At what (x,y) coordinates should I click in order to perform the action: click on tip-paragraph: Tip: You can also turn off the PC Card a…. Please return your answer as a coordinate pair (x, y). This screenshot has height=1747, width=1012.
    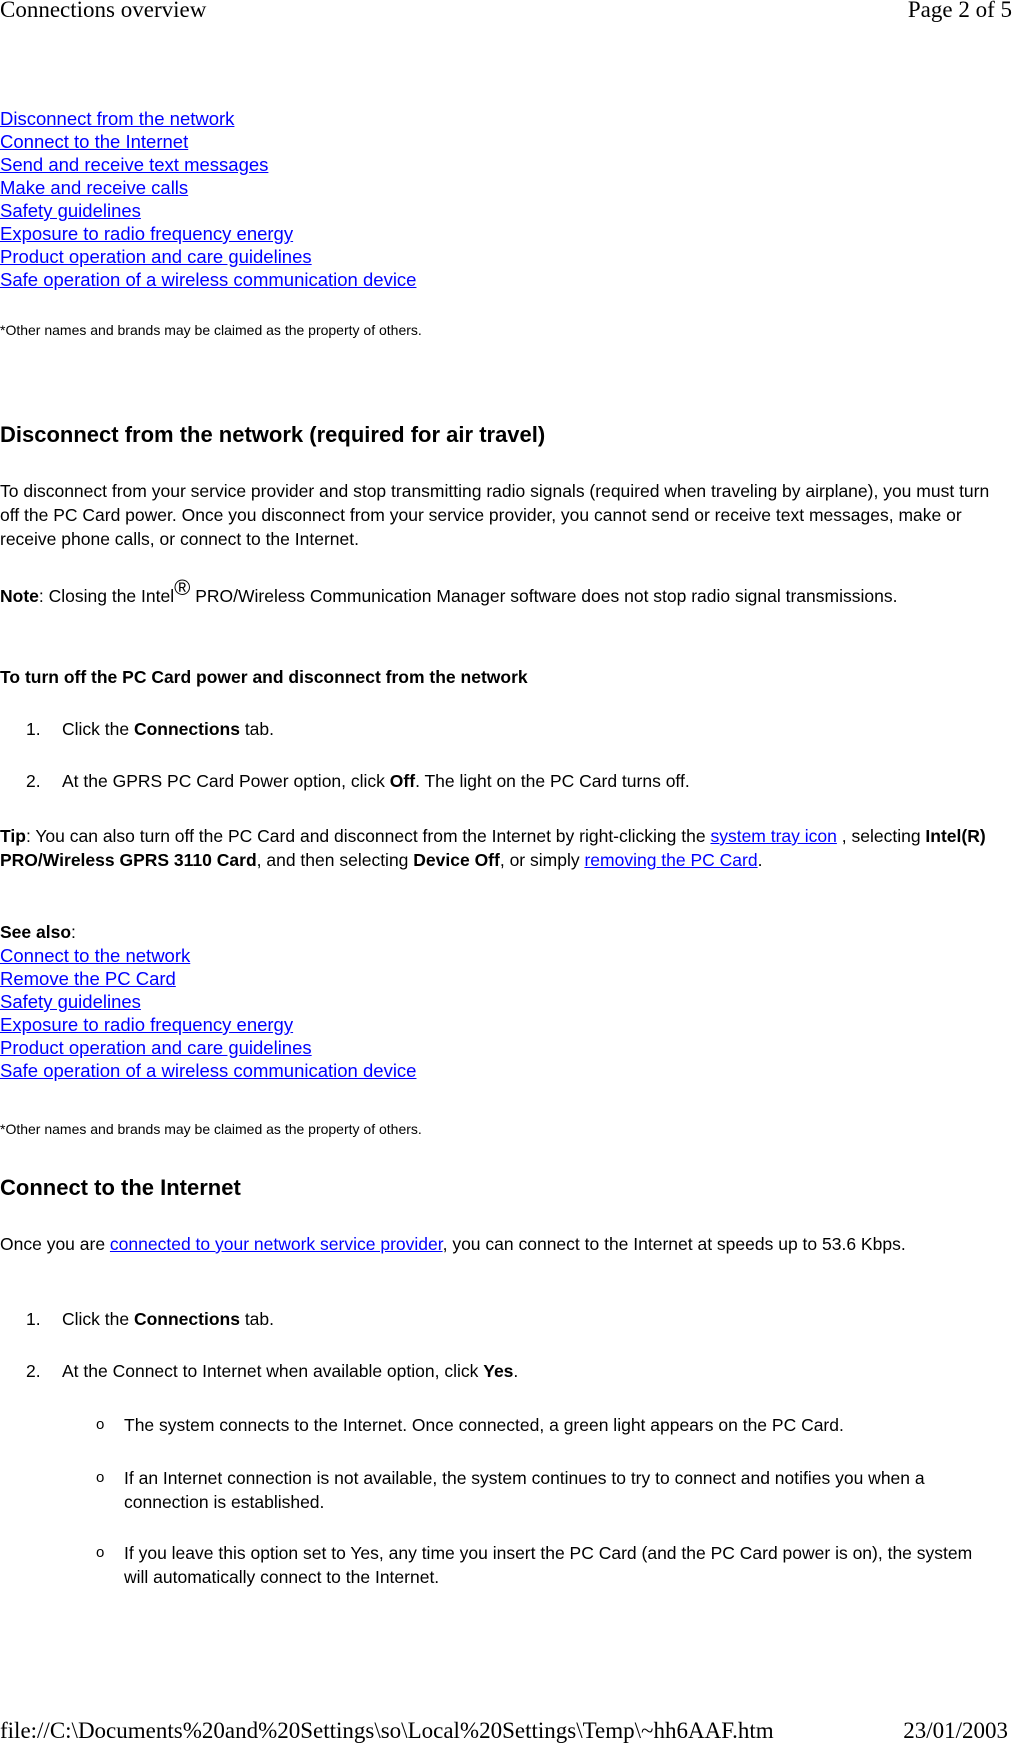
    Looking at the image, I should click on (493, 848).